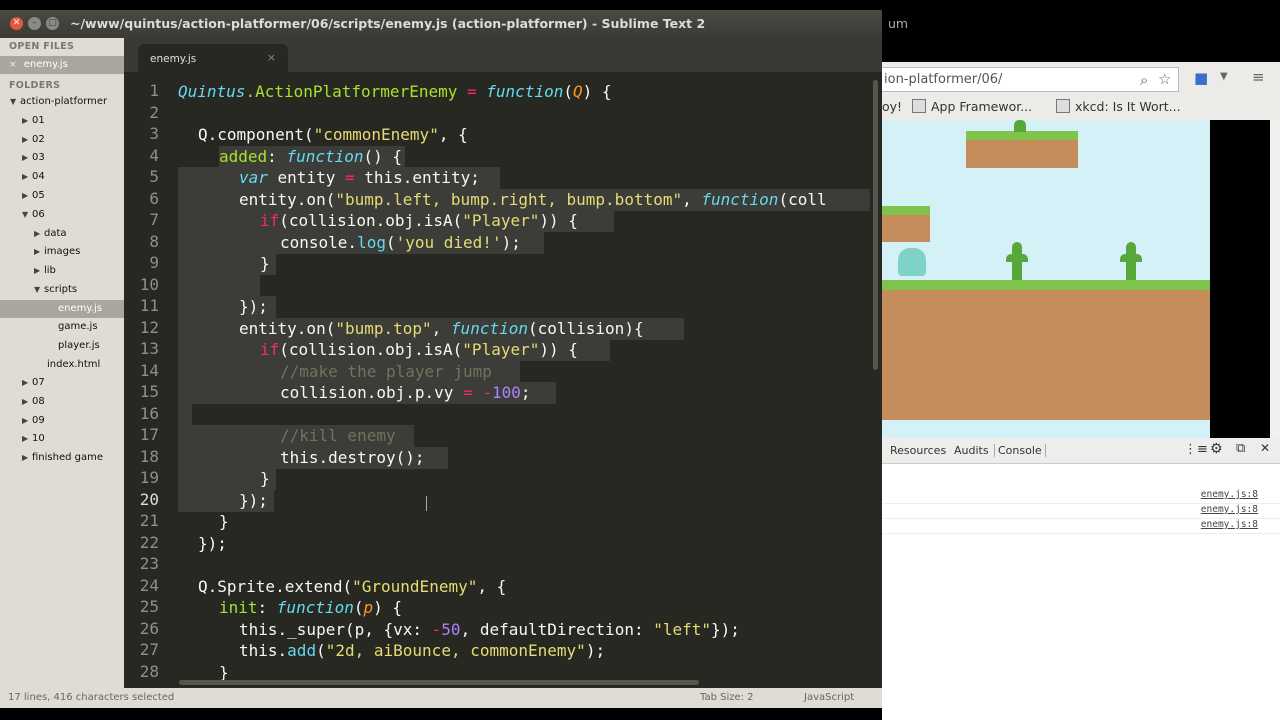 The width and height of the screenshot is (1280, 720). I want to click on text-cursor, so click(426, 503).